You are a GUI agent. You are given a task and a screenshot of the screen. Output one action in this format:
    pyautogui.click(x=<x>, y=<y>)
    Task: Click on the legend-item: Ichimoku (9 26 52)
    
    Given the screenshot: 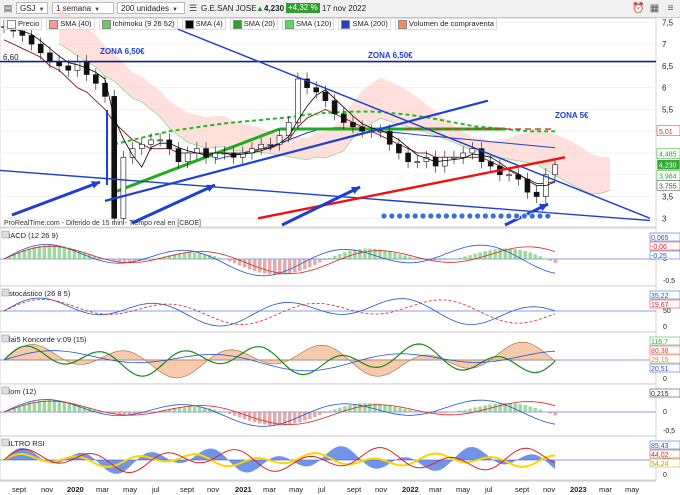 What is the action you would take?
    pyautogui.click(x=138, y=24)
    